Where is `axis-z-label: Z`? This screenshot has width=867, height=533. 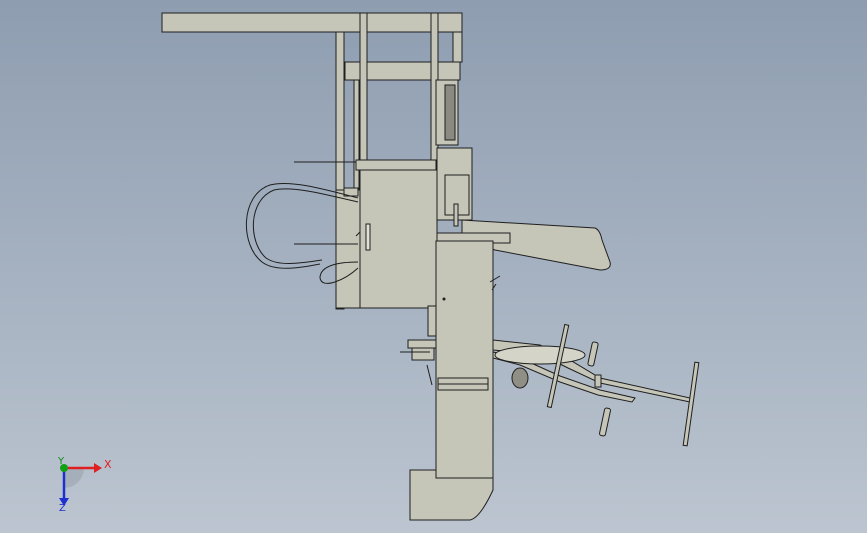
axis-z-label: Z is located at coordinates (62, 508).